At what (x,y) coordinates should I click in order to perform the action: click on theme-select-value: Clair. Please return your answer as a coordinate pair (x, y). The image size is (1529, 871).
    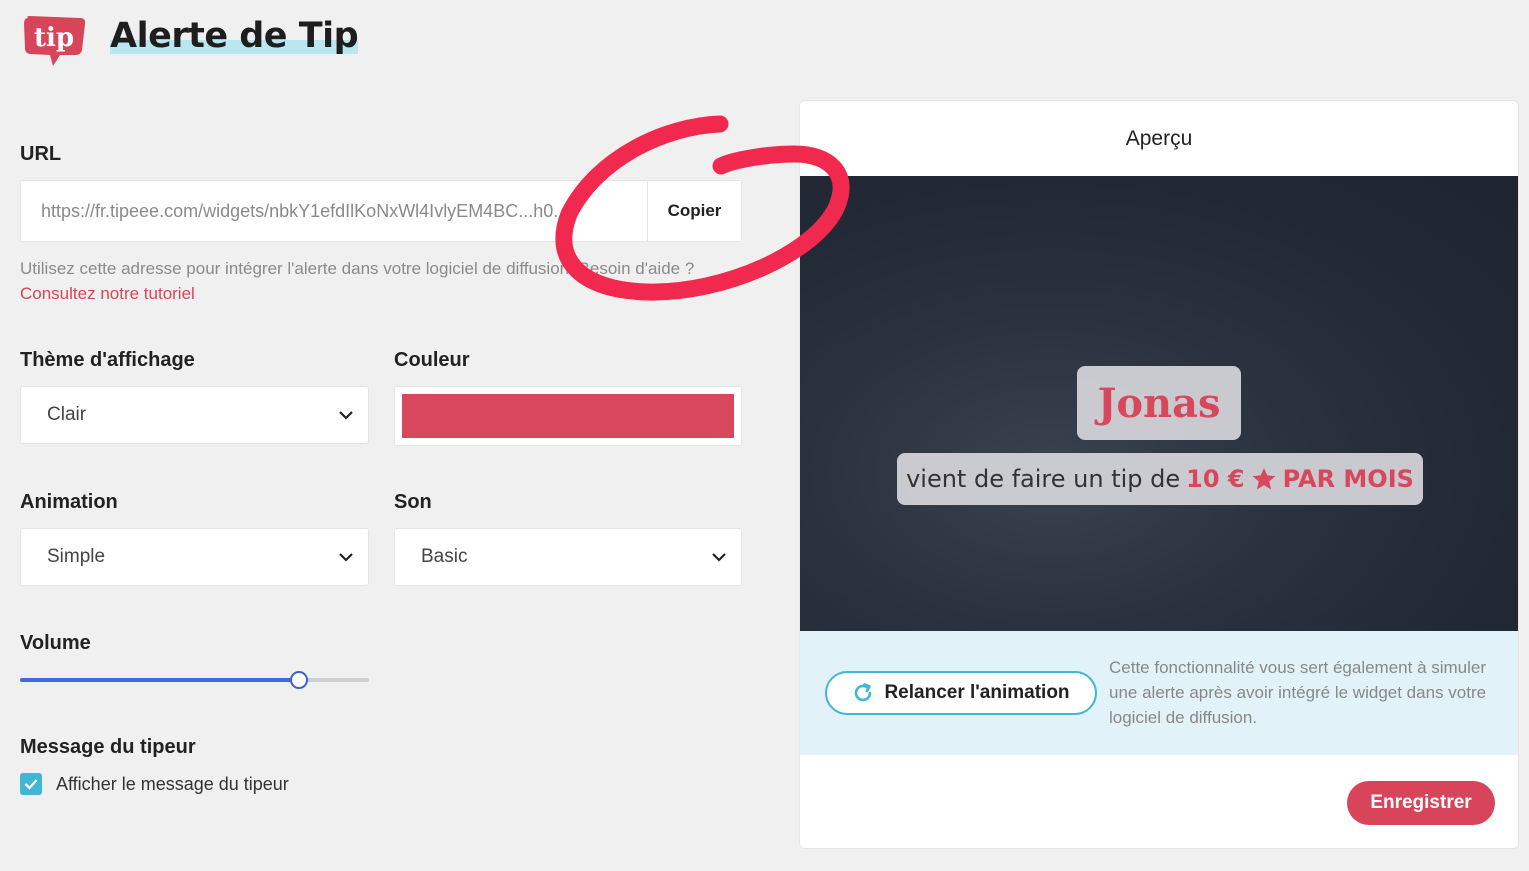
    Looking at the image, I should click on (67, 414).